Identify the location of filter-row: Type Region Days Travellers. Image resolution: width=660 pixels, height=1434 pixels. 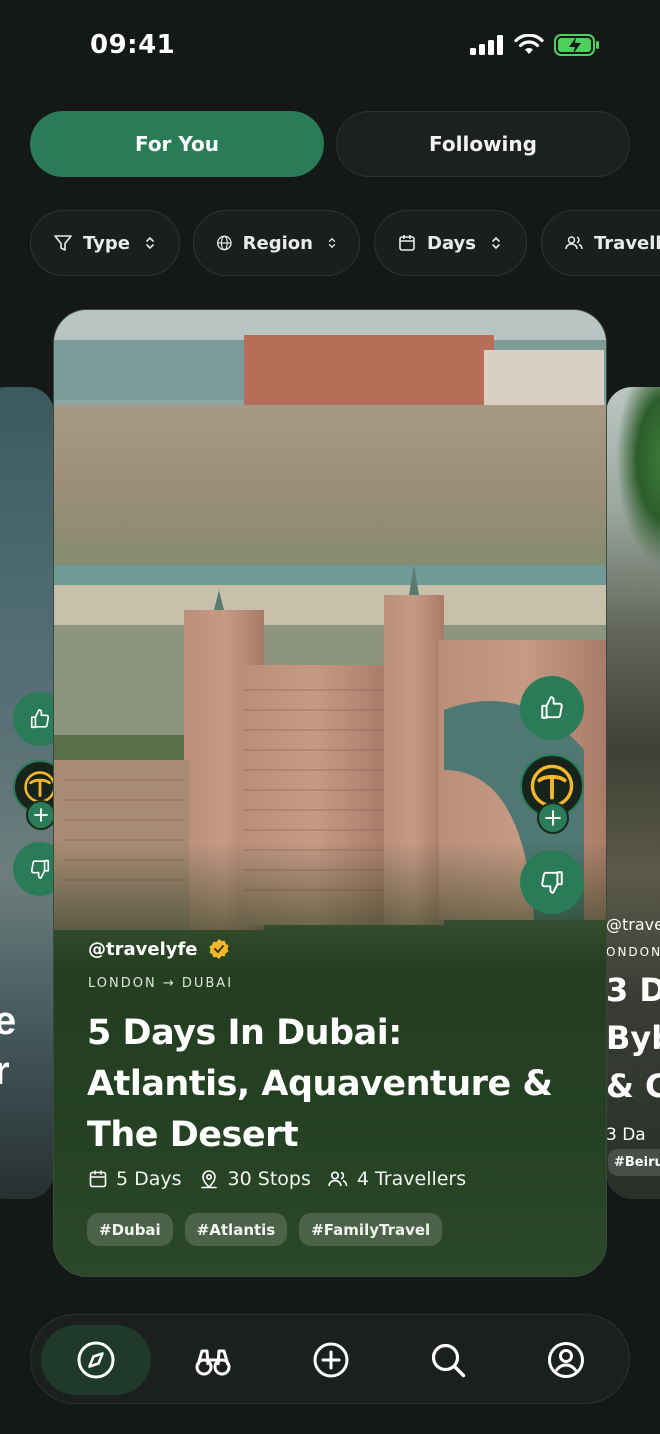
(345, 243).